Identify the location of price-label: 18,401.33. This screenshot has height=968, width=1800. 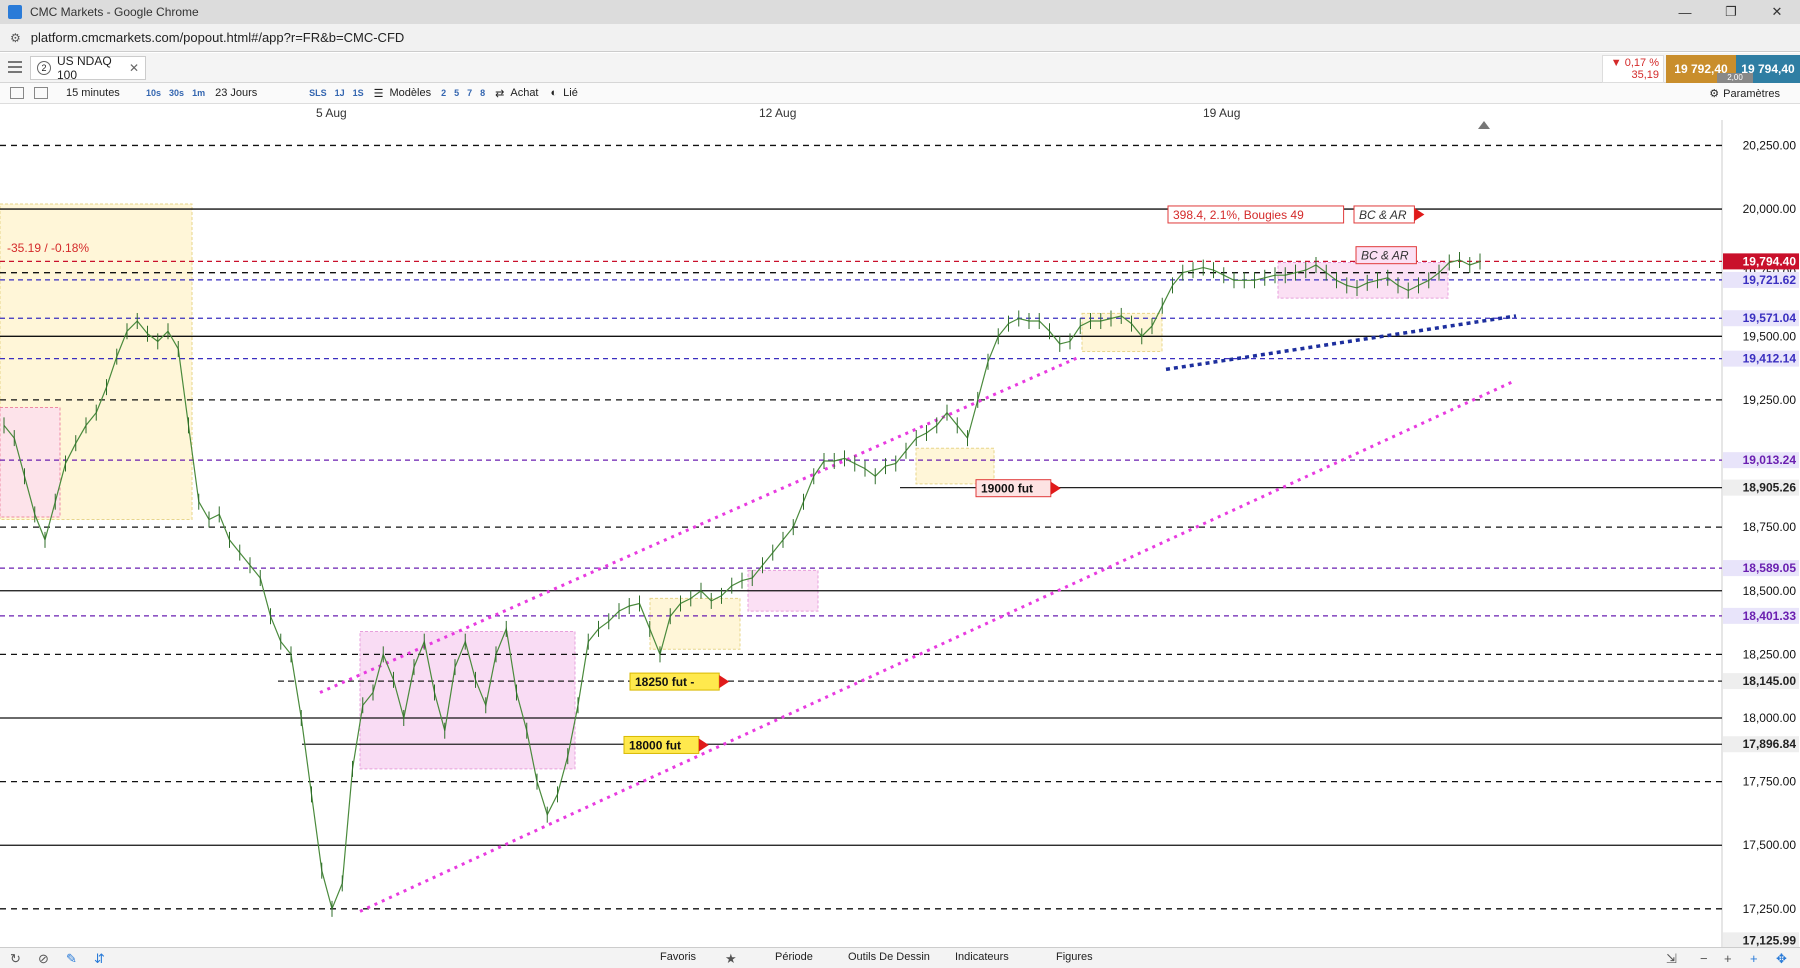
(1770, 616).